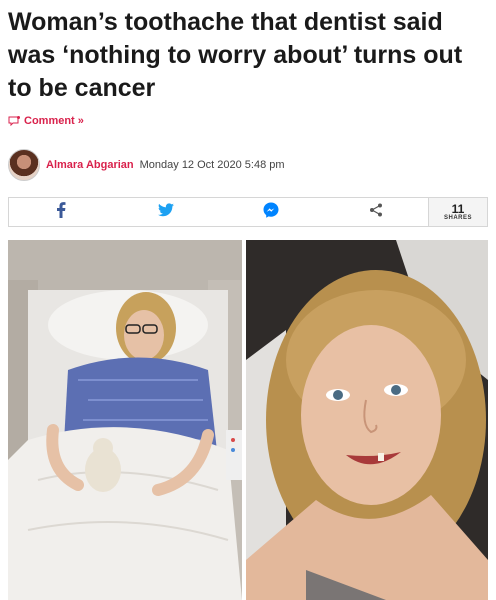 This screenshot has width=496, height=600. I want to click on share-count: 11 SHARES, so click(457, 212).